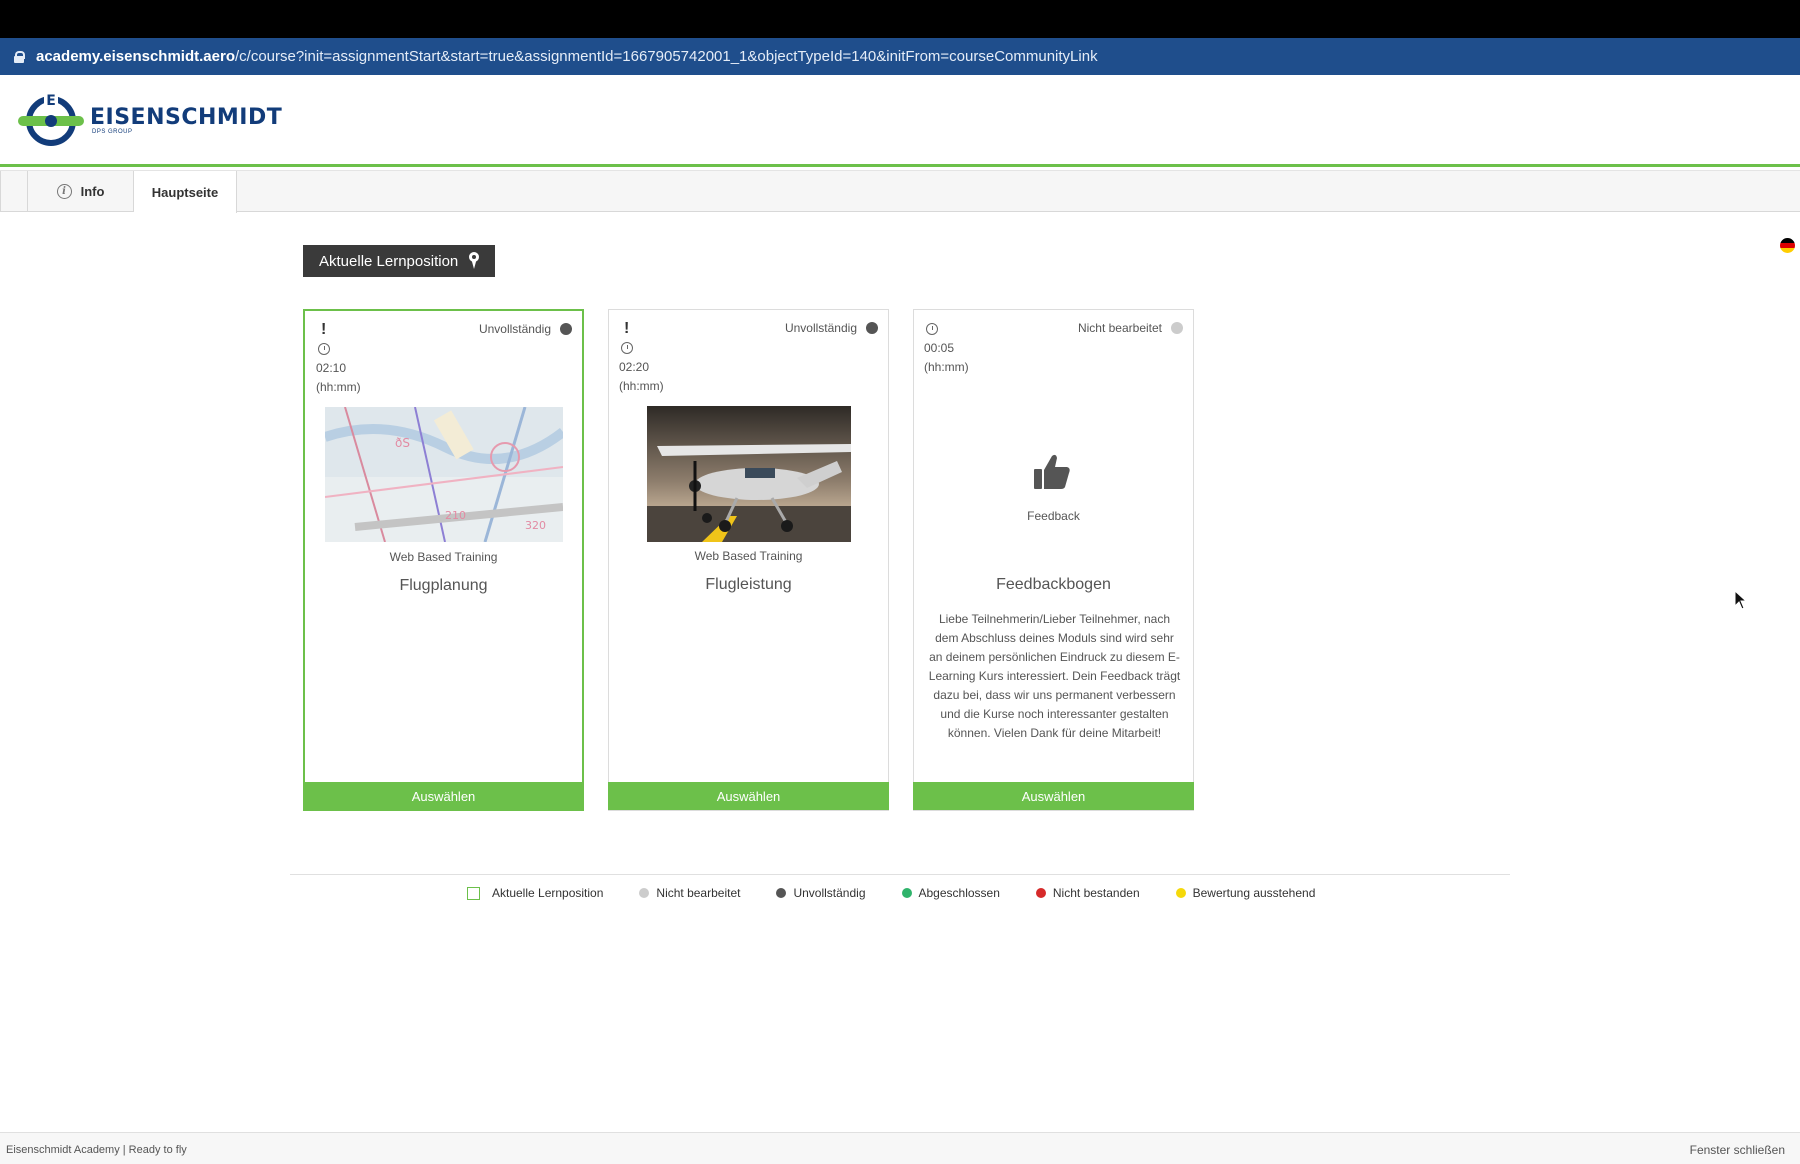 This screenshot has height=1164, width=1800. What do you see at coordinates (96, 1150) in the screenshot?
I see `footer-tagline: Eisenschmidt Academy | Ready to fly` at bounding box center [96, 1150].